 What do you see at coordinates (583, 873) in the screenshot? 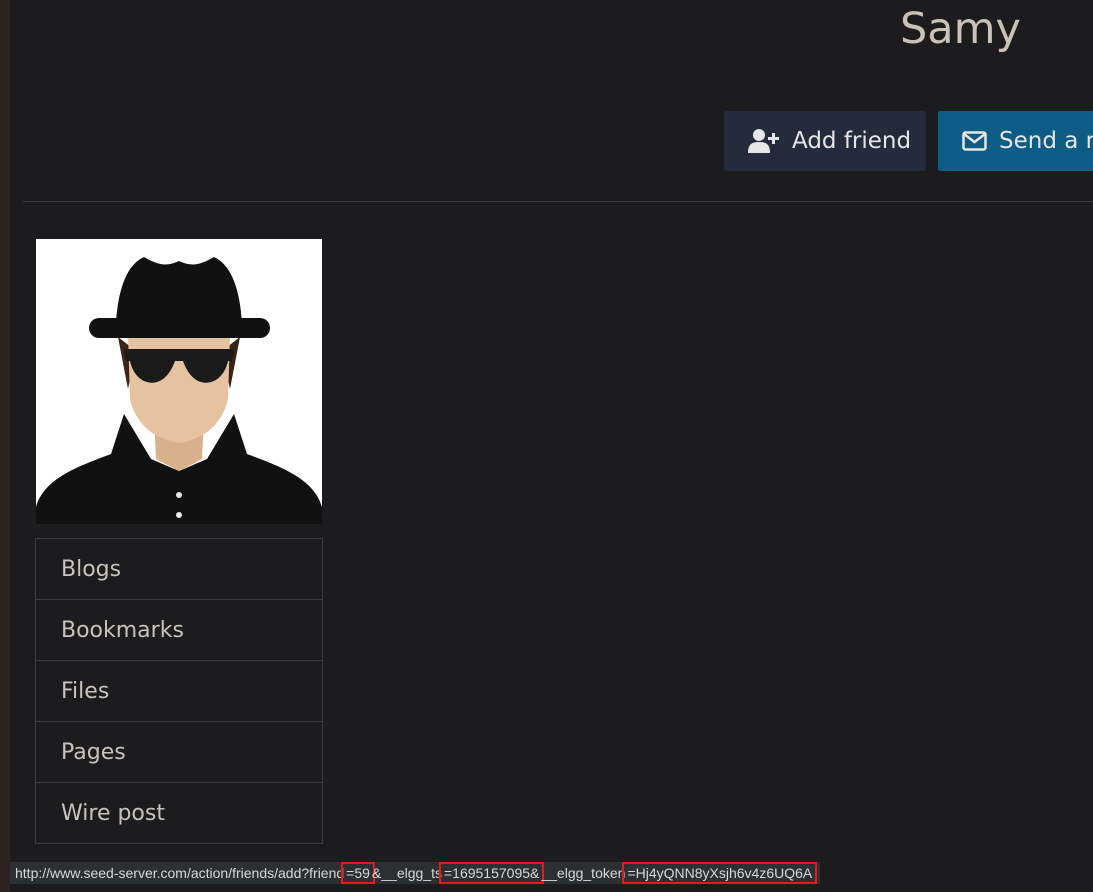
I see `status-url-token-key: __elgg_token` at bounding box center [583, 873].